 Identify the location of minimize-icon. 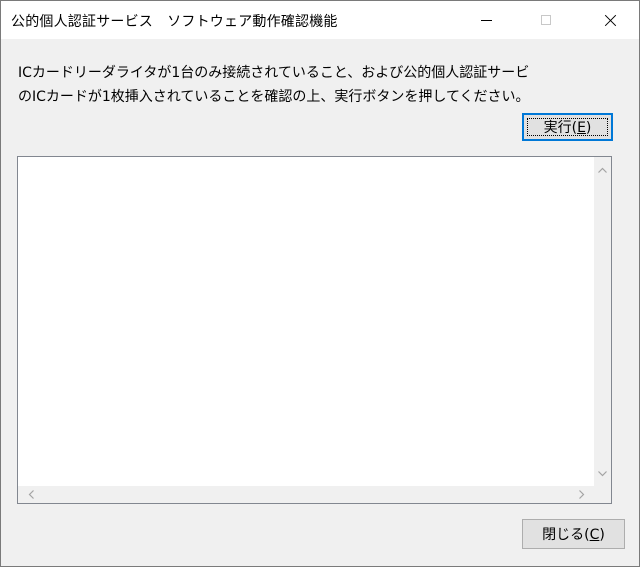
(486, 20).